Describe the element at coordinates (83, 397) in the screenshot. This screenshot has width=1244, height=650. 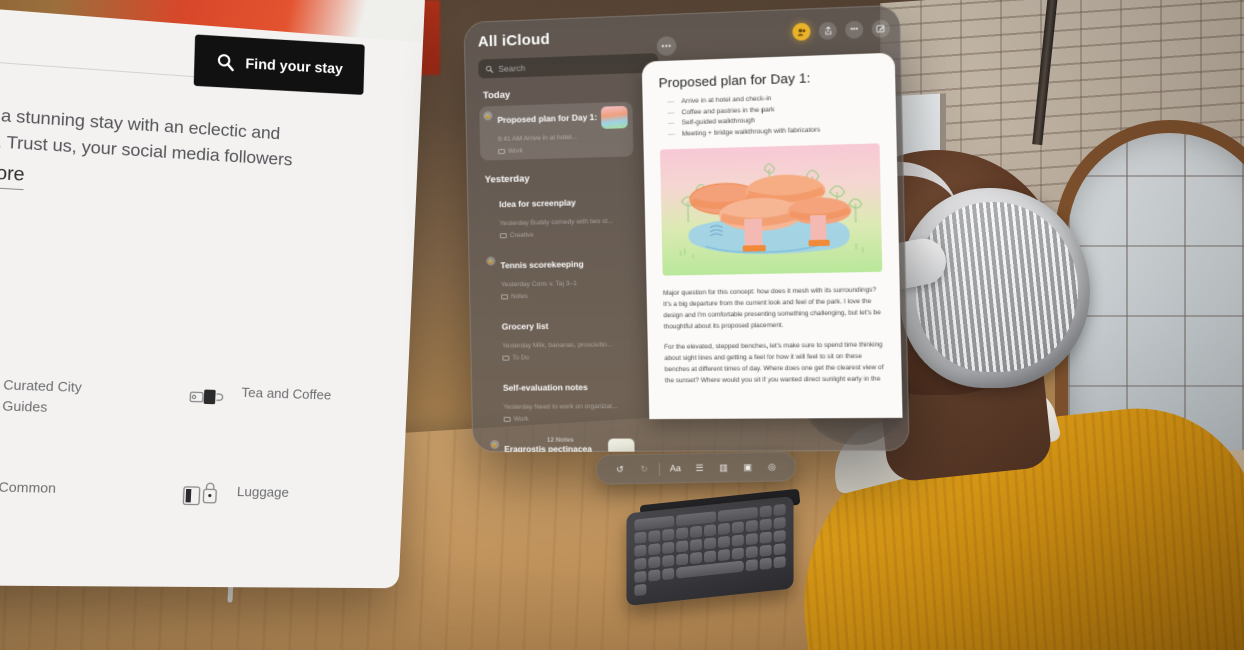
I see `amenity-item: Curated City Guides` at that location.